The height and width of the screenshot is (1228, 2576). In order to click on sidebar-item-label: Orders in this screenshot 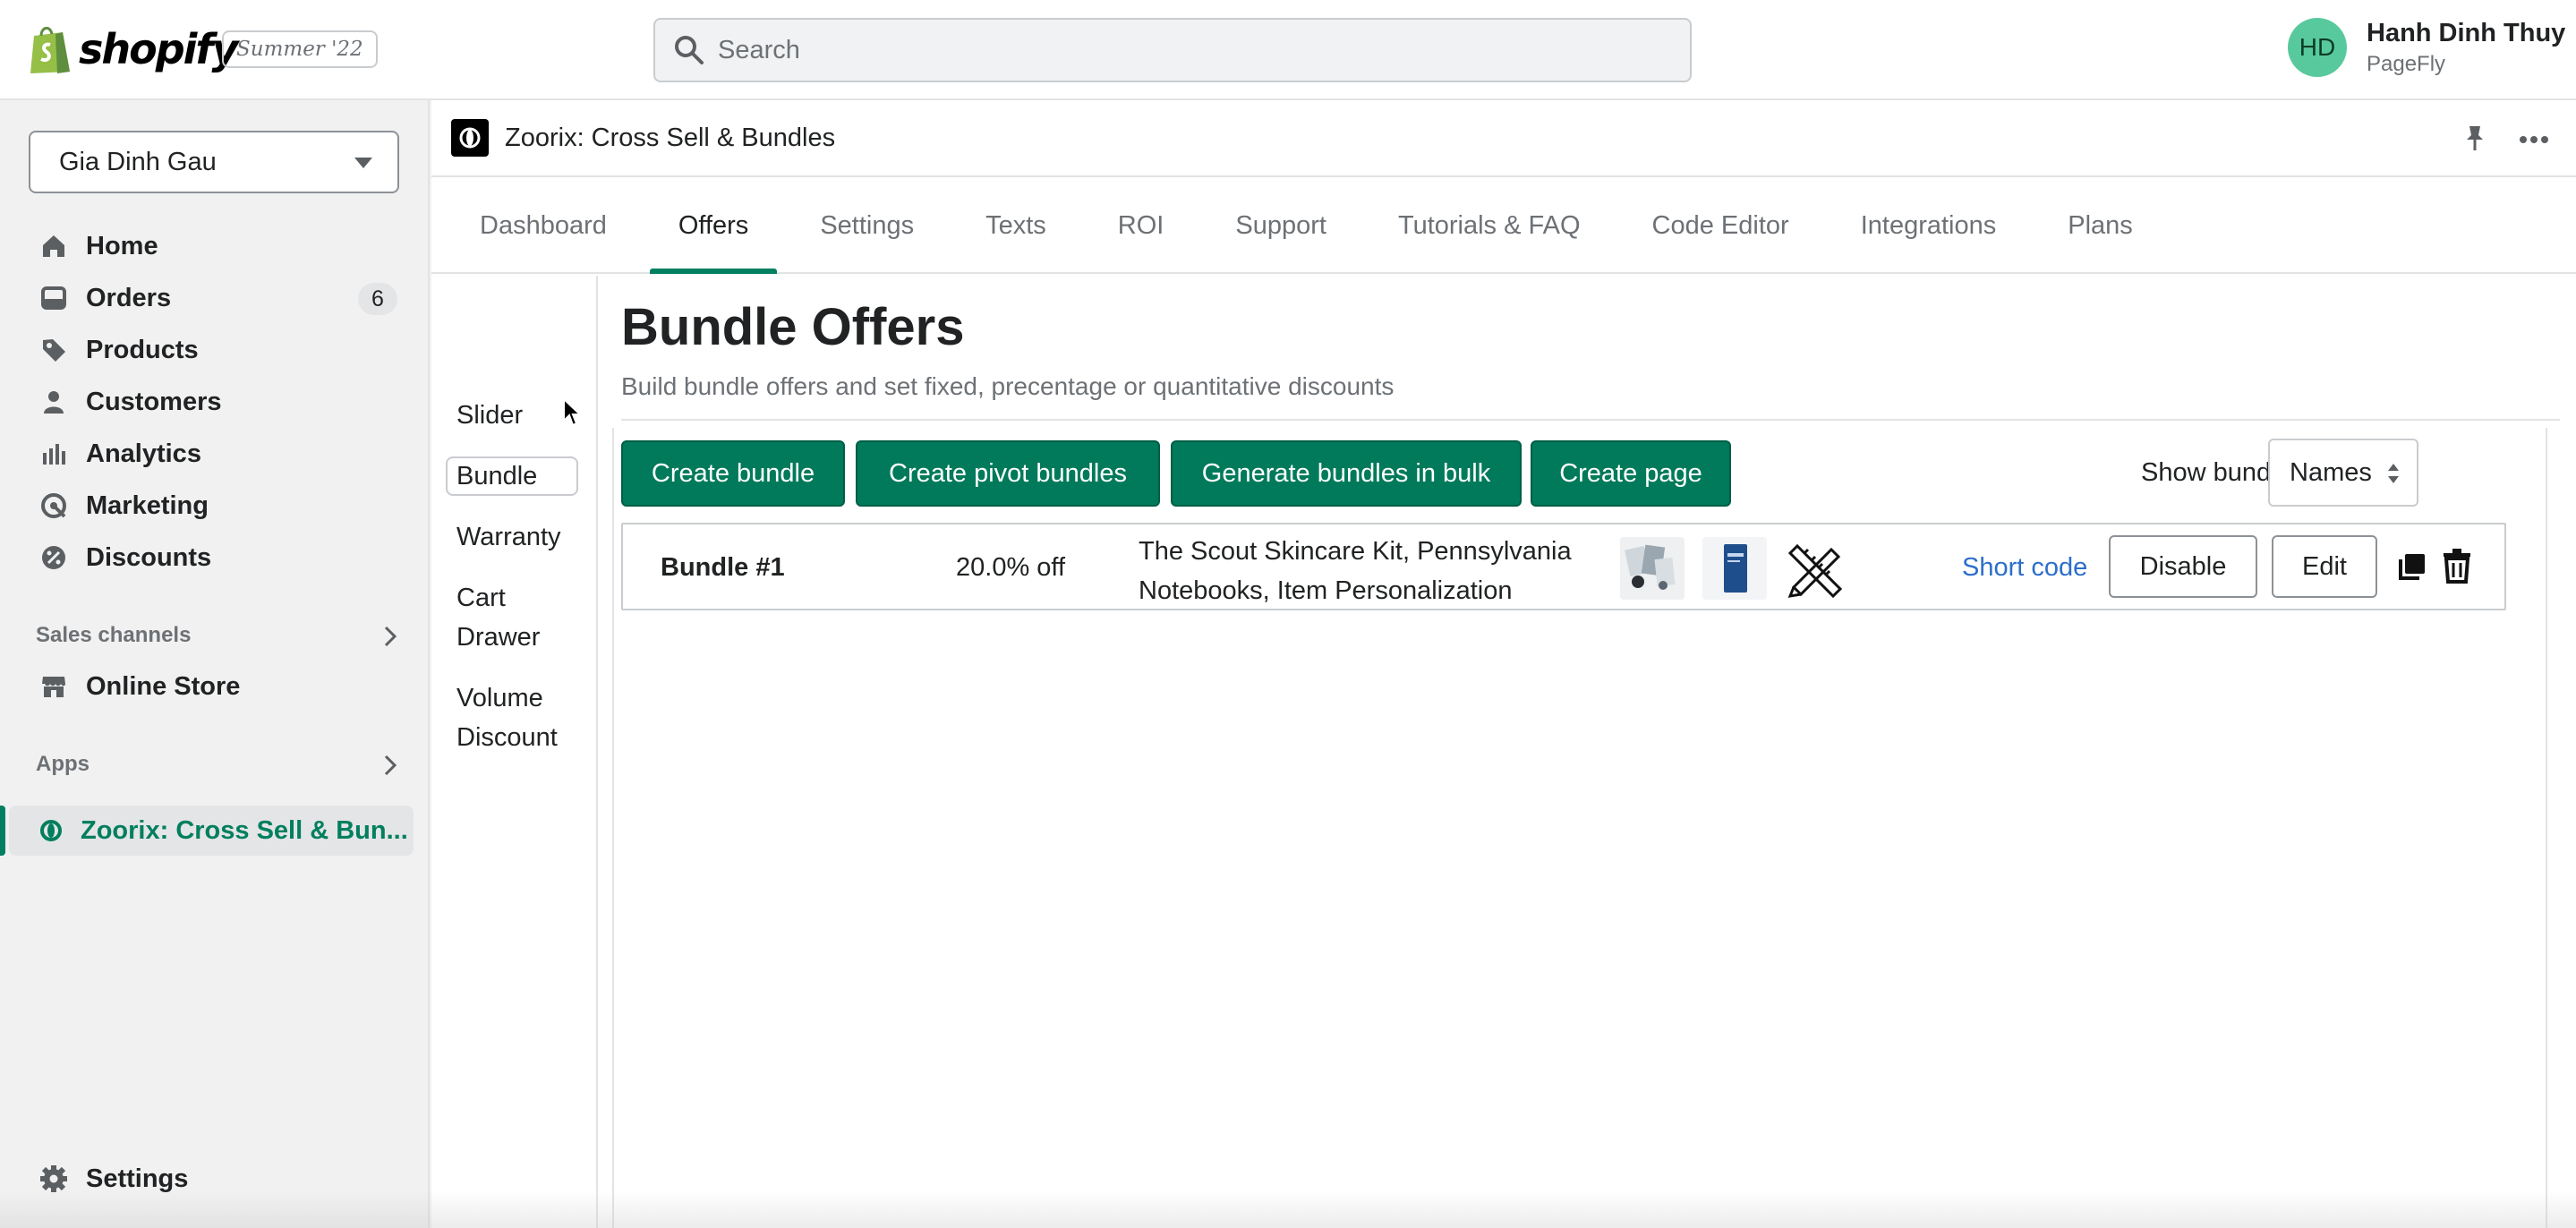, I will do `click(129, 298)`.